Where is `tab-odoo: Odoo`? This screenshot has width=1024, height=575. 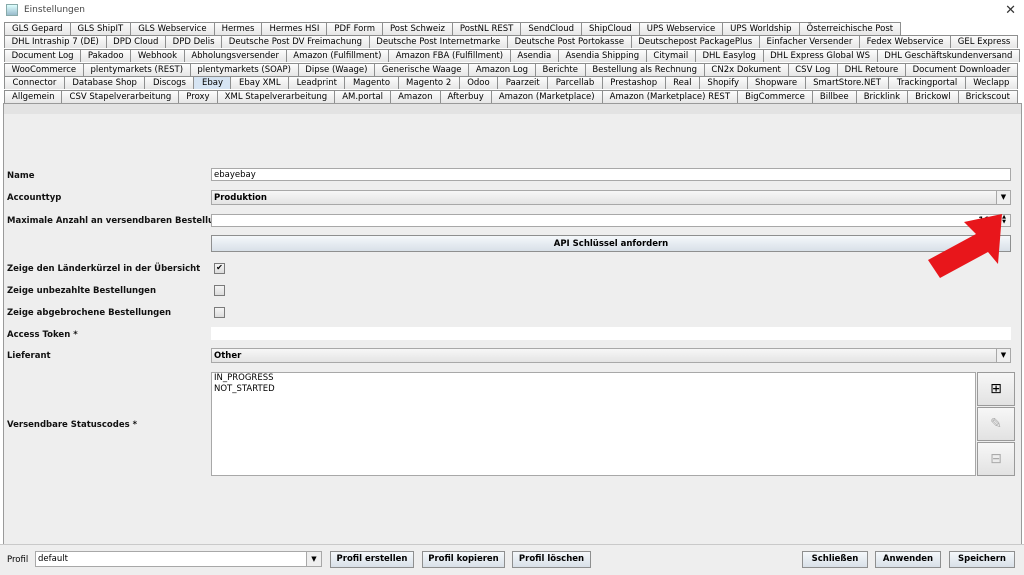
tab-odoo: Odoo is located at coordinates (478, 82).